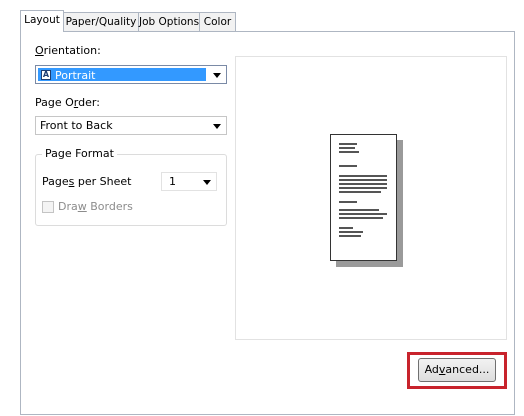  Describe the element at coordinates (46, 75) in the screenshot. I see `portrait-page-icon: A` at that location.